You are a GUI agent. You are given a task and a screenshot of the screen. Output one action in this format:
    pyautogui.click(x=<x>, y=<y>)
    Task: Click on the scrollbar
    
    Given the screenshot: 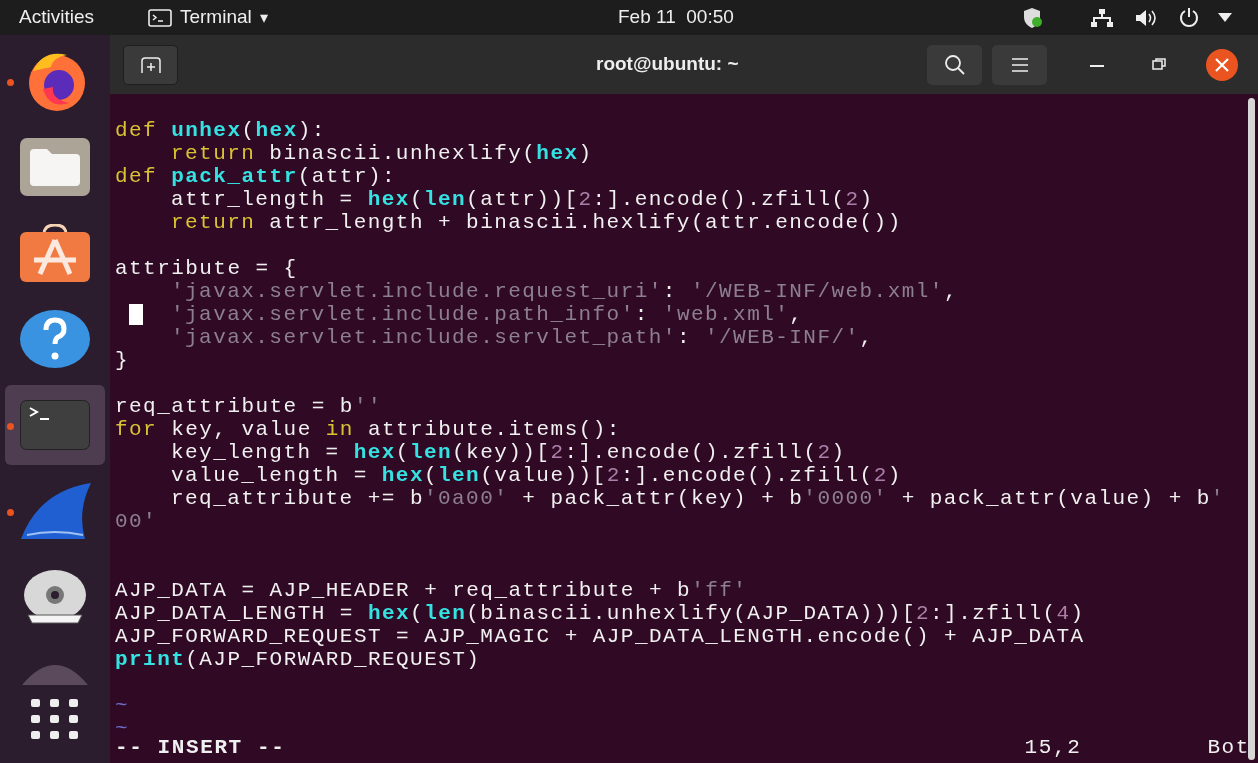 What is the action you would take?
    pyautogui.click(x=1251, y=429)
    